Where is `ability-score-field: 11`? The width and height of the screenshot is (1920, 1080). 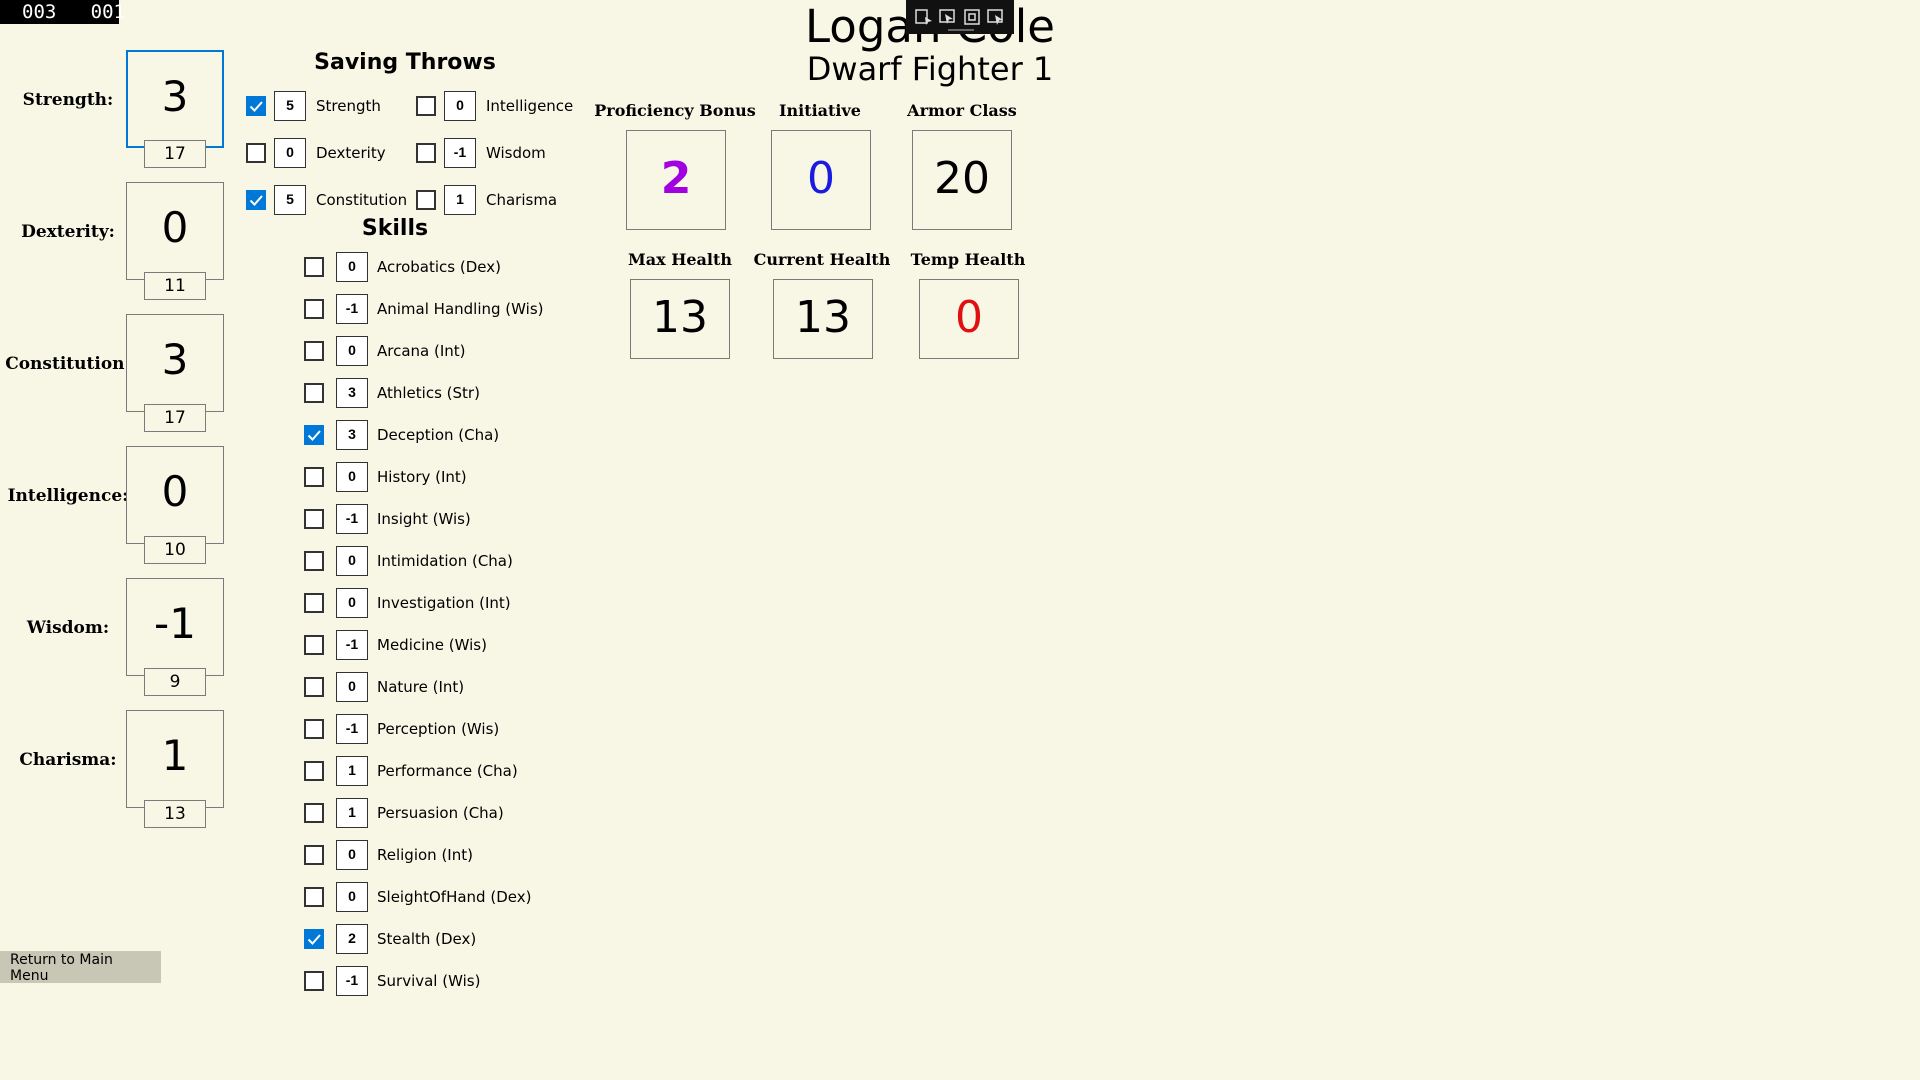
ability-score-field: 11 is located at coordinates (175, 286).